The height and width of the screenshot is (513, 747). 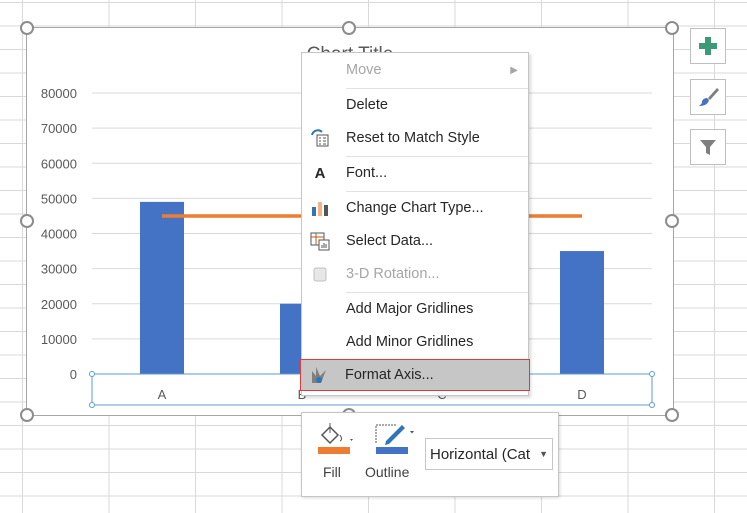 What do you see at coordinates (415, 138) in the screenshot?
I see `menu-item-reset-style: Reset to Match Style` at bounding box center [415, 138].